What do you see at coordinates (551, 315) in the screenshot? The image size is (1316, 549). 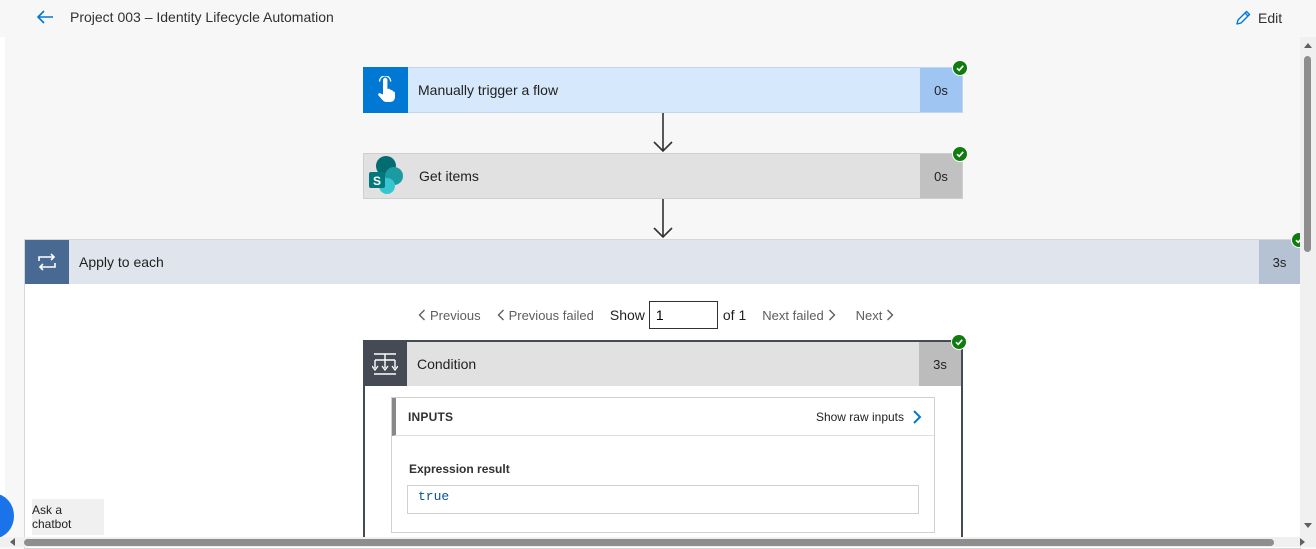 I see `previous-failed-label: Previous failed` at bounding box center [551, 315].